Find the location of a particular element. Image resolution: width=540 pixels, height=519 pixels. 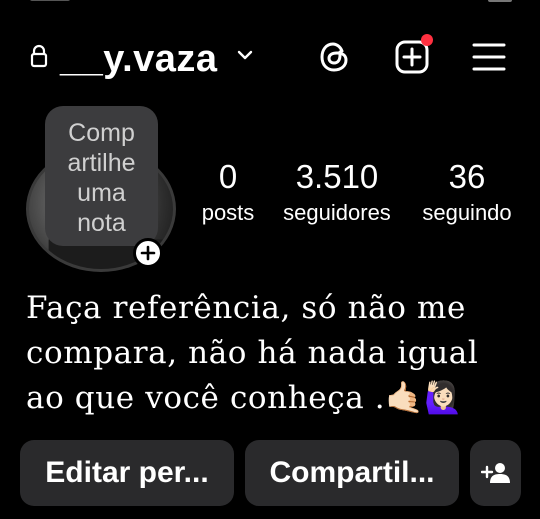

battery-icon is located at coordinates (500, 1).